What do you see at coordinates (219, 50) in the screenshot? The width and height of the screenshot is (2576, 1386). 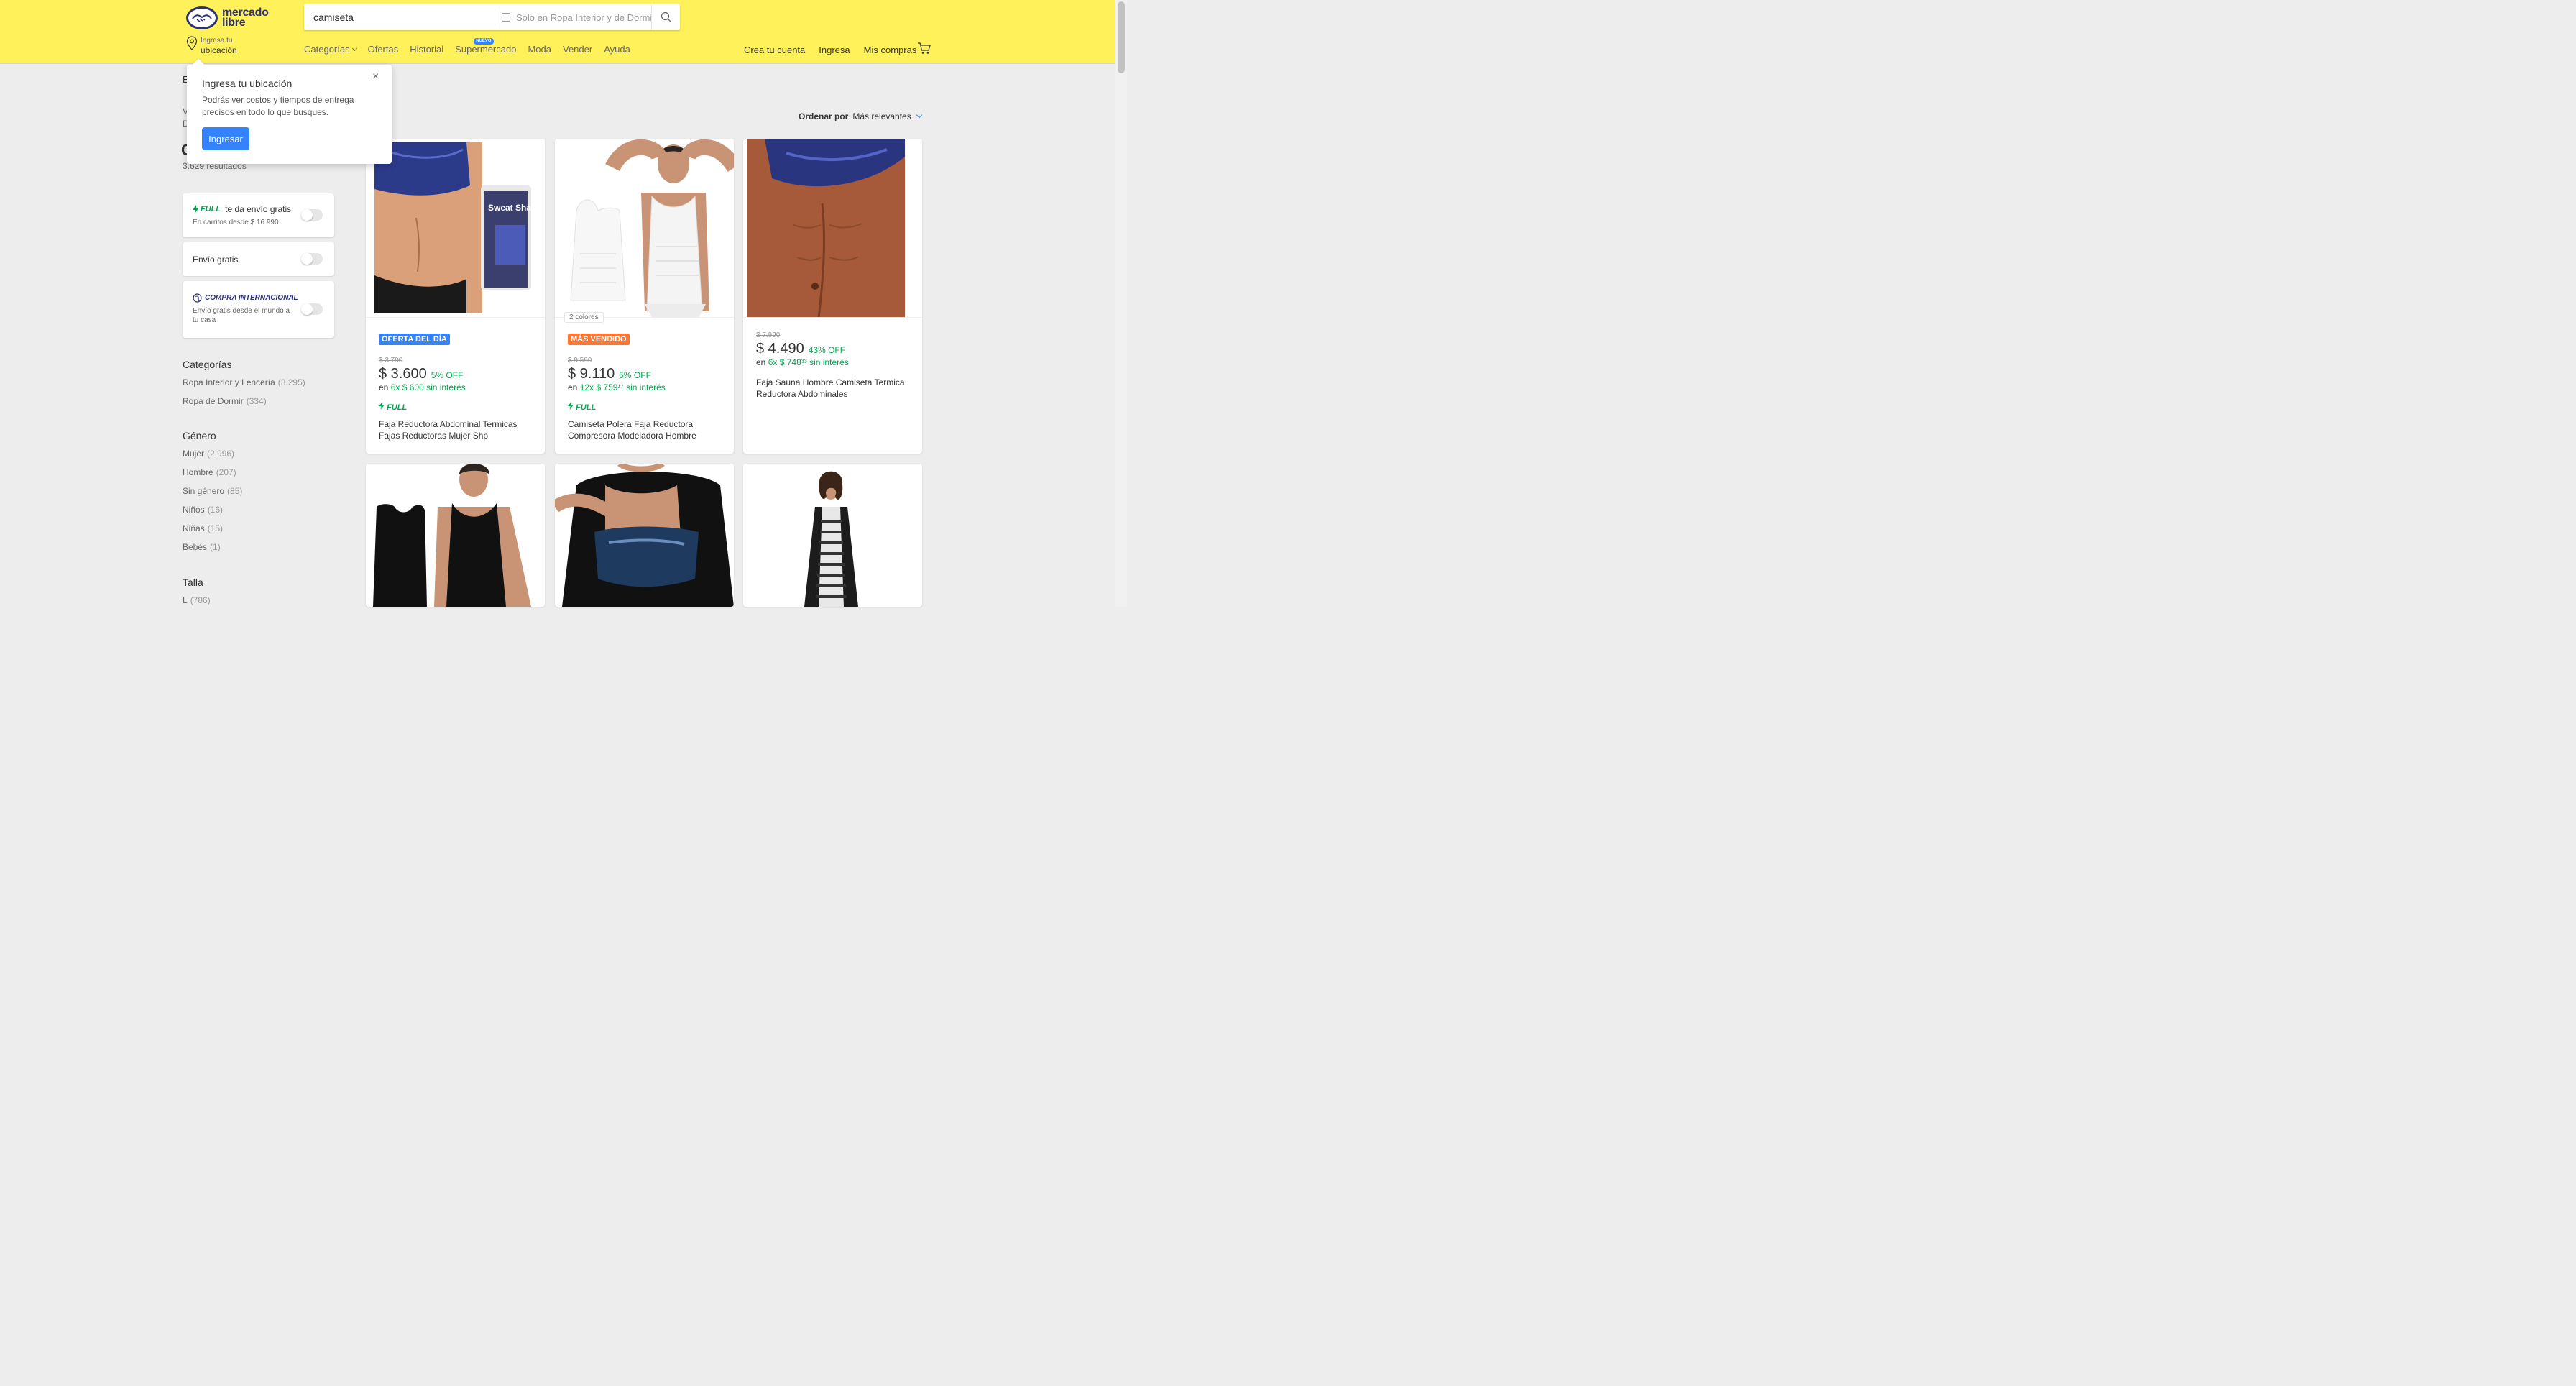 I see `location-big-text: ubicación` at bounding box center [219, 50].